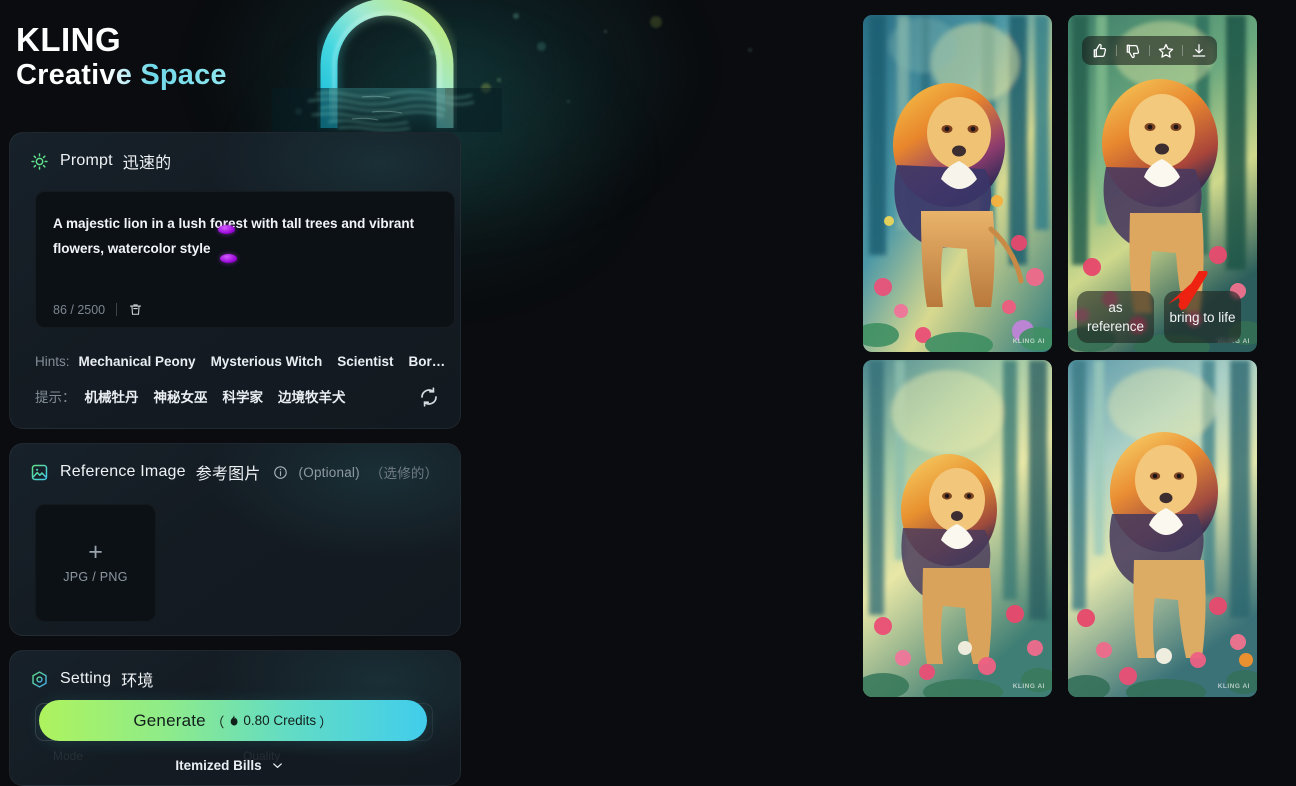  Describe the element at coordinates (1133, 51) in the screenshot. I see `thumbs-down-icon` at that location.